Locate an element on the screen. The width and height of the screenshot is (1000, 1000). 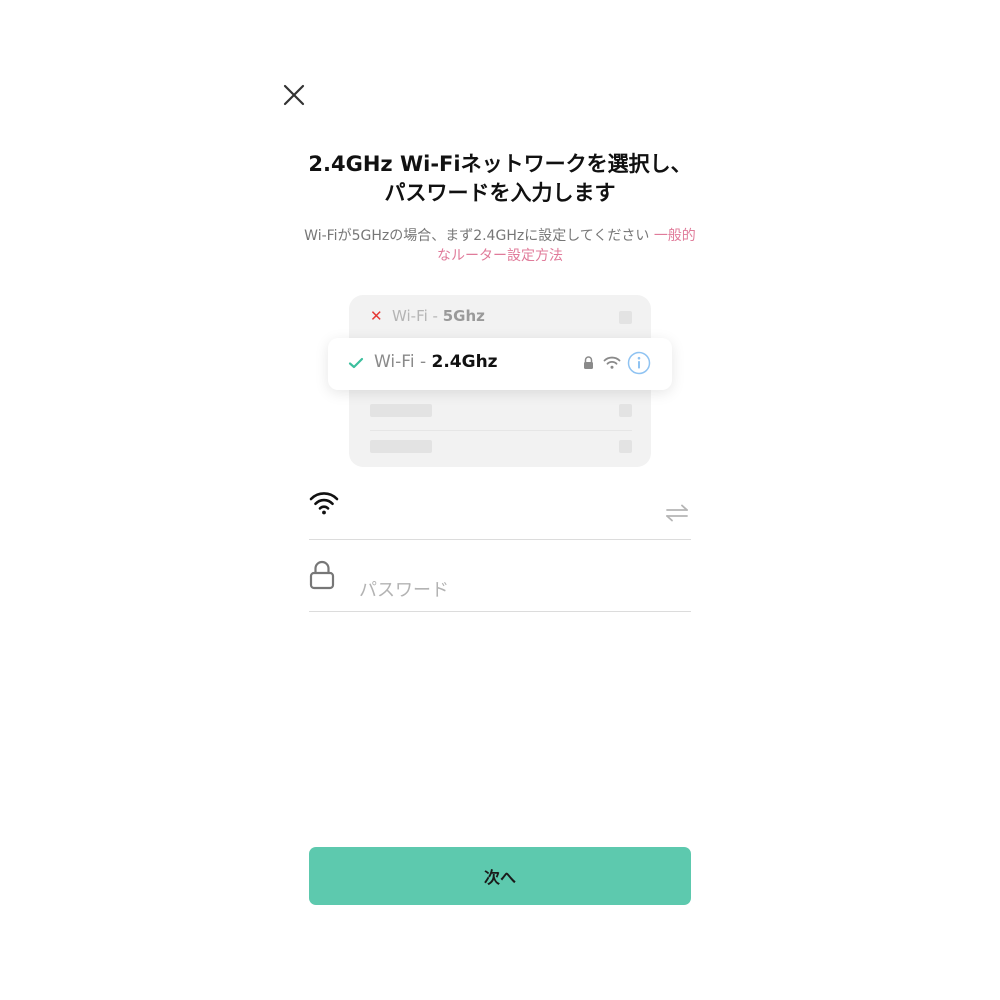
lock-small-icon is located at coordinates (588, 362).